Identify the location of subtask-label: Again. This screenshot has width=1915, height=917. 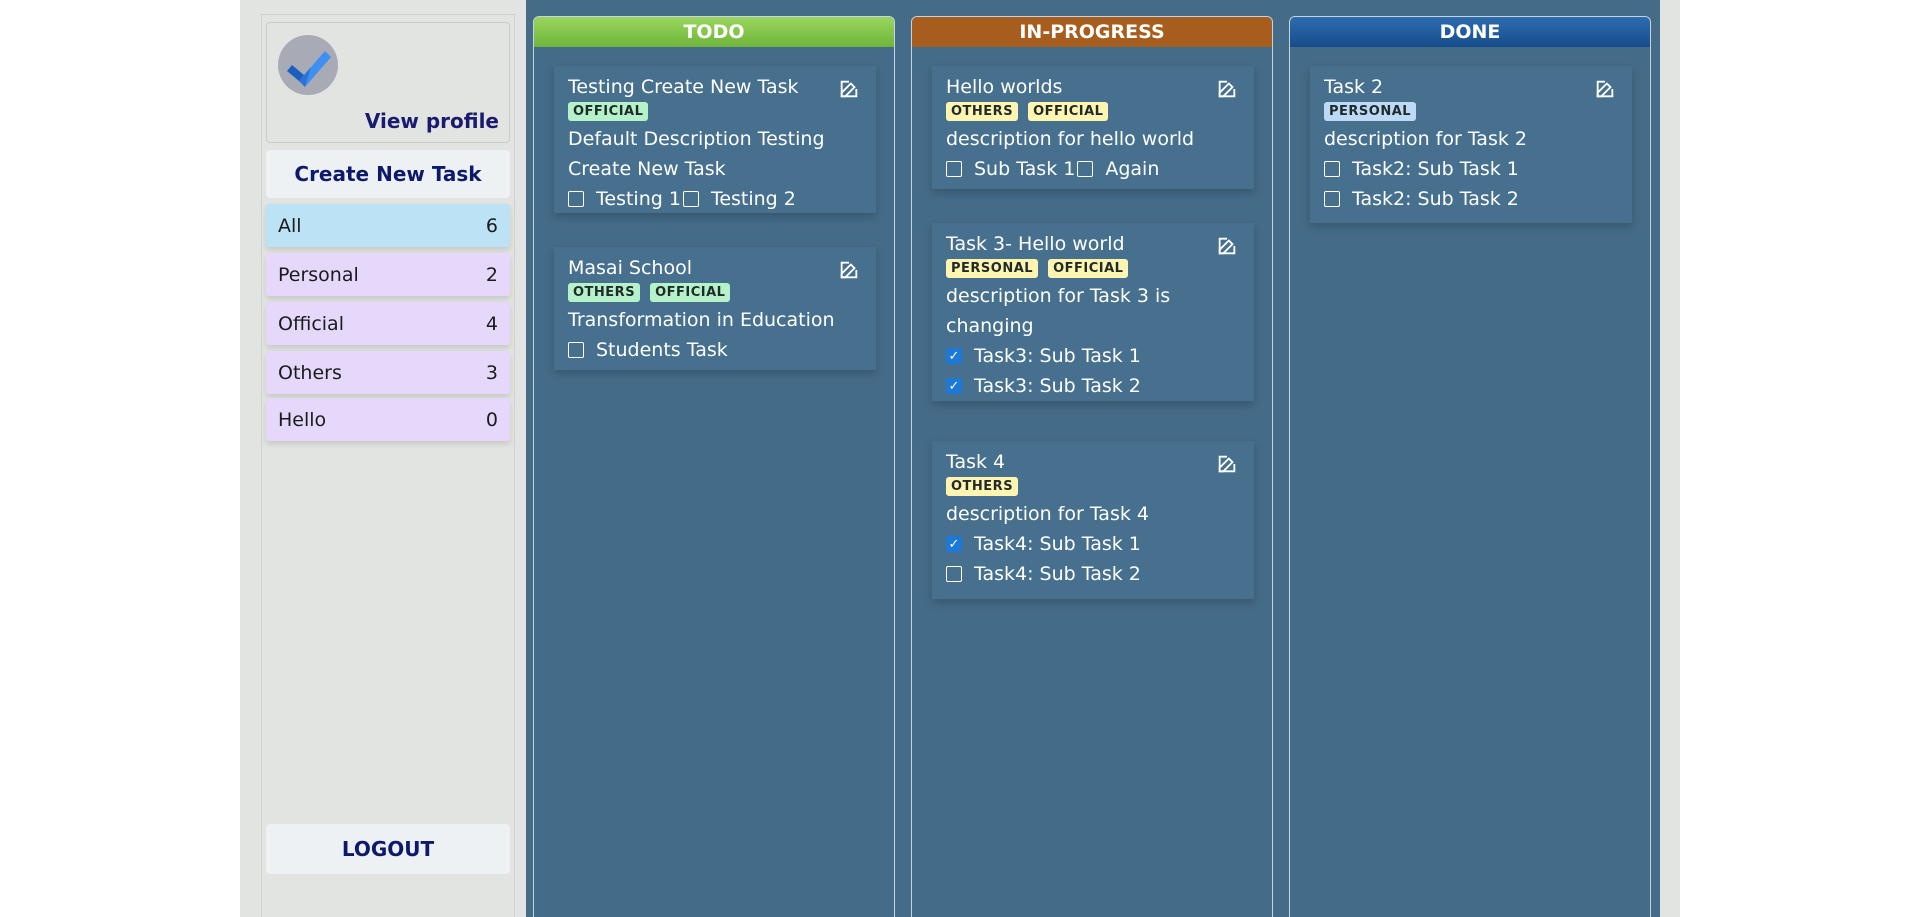
(1132, 169).